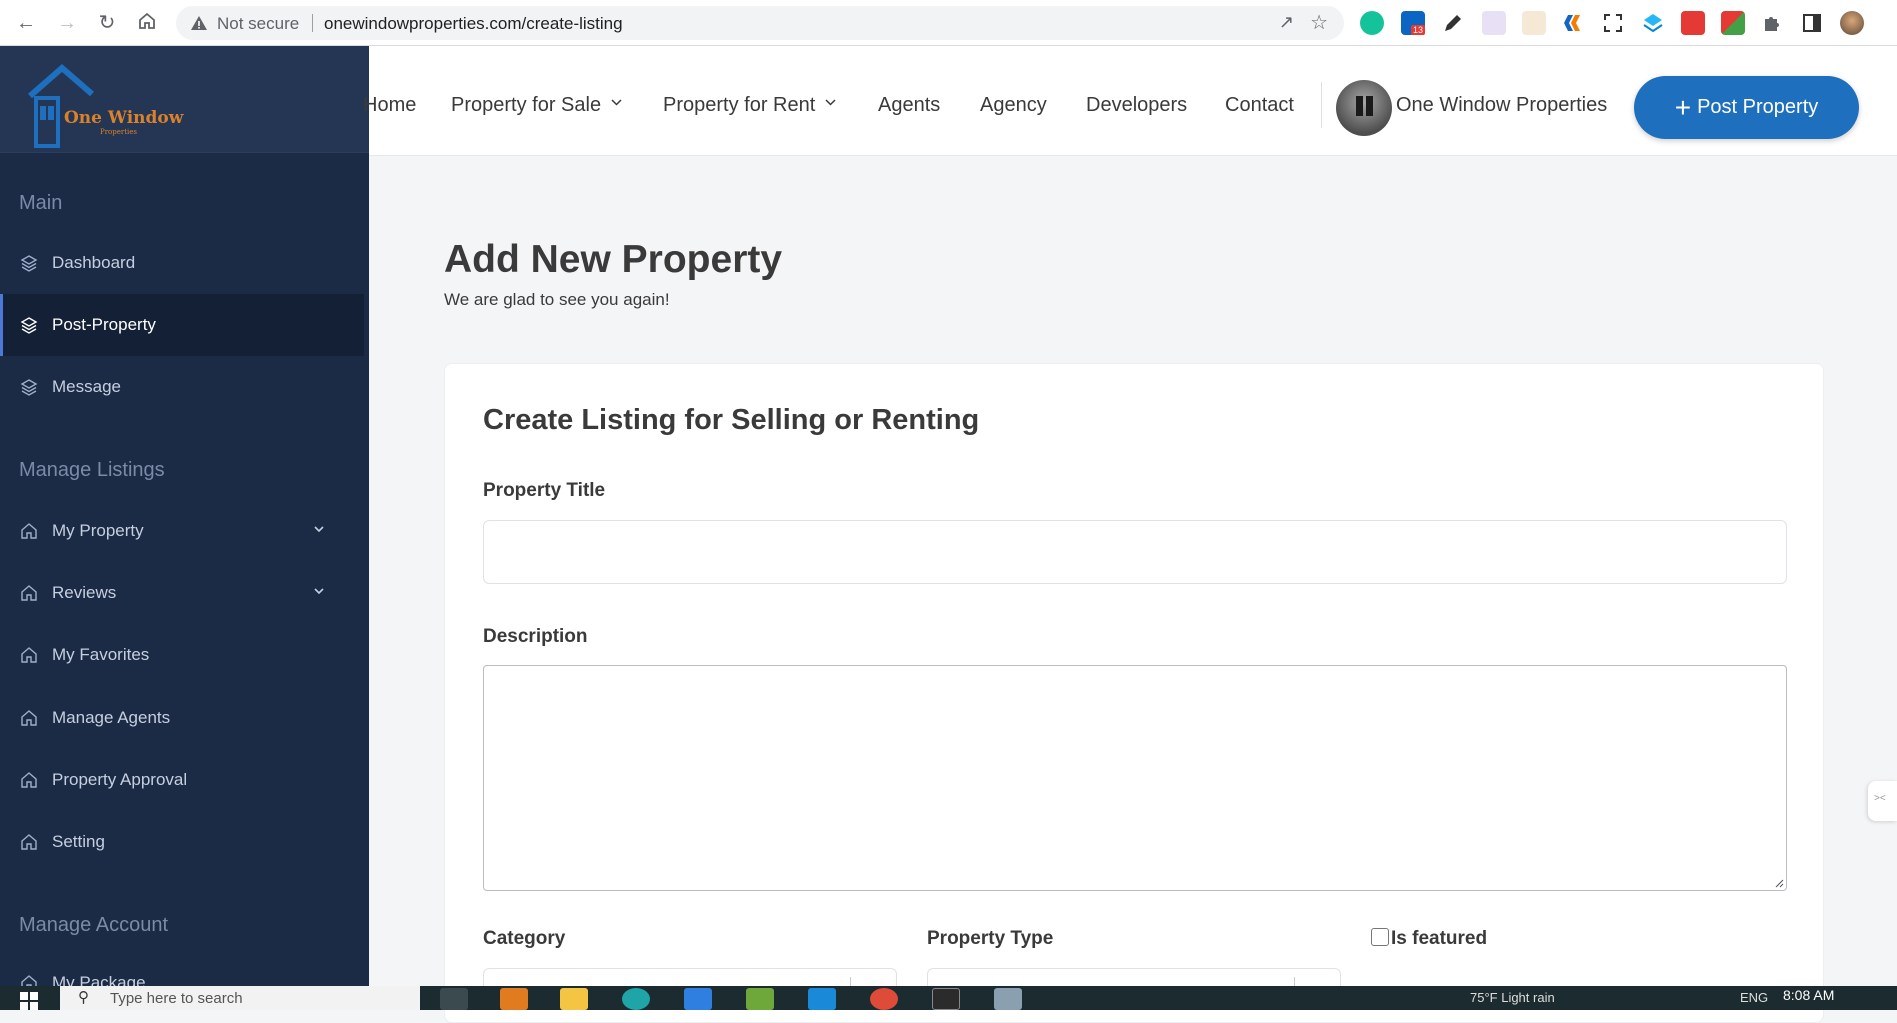 The image size is (1897, 1023). I want to click on feedback-tab: ><, so click(1882, 801).